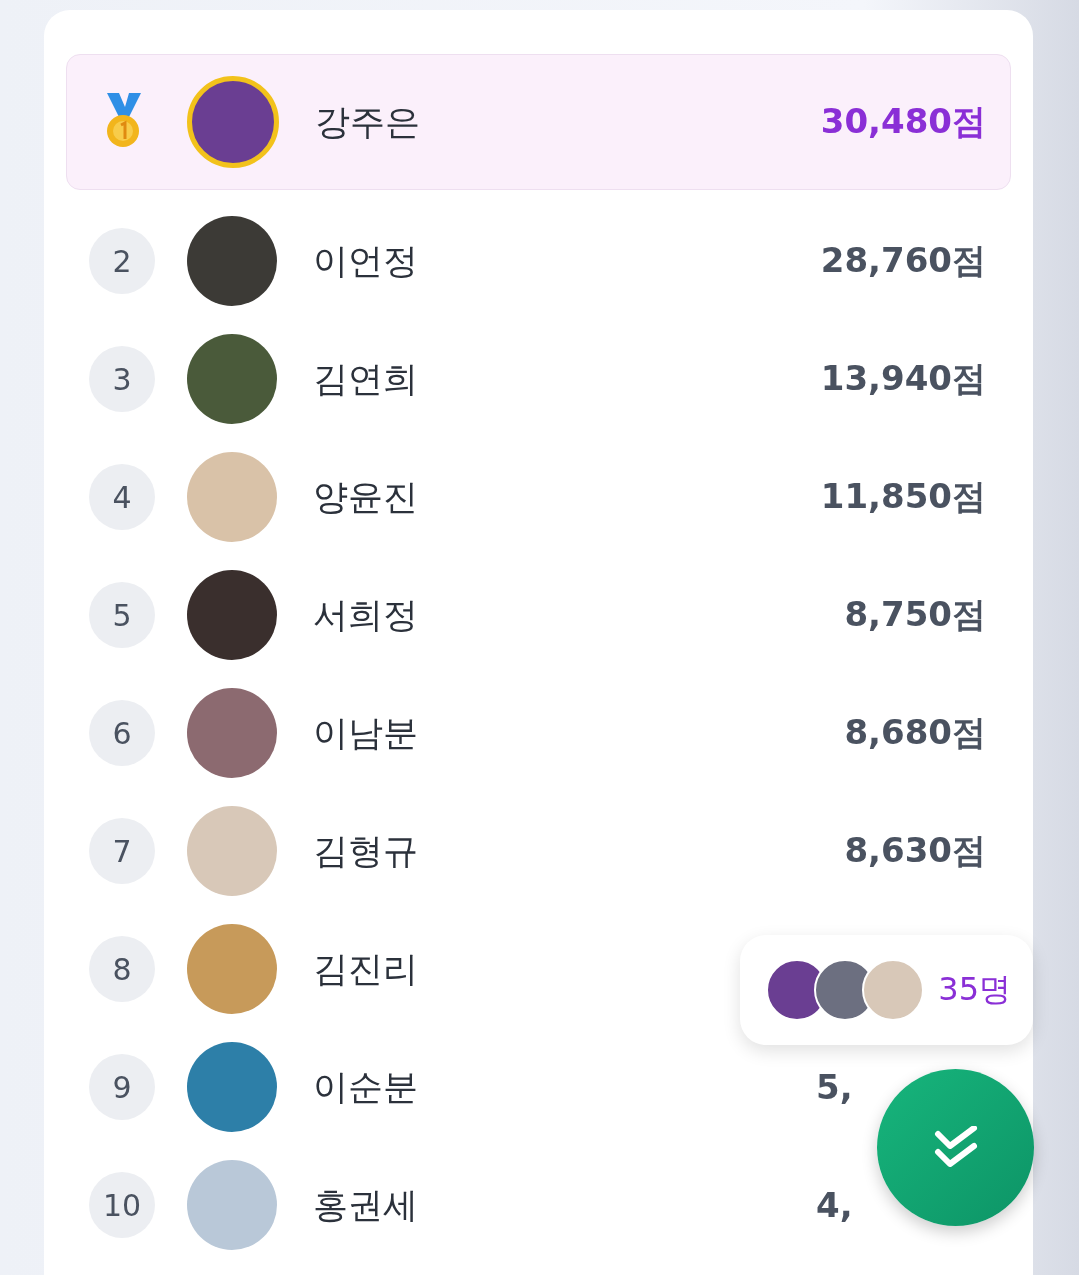 The height and width of the screenshot is (1275, 1079). Describe the element at coordinates (366, 261) in the screenshot. I see `user-name: 이언정` at that location.